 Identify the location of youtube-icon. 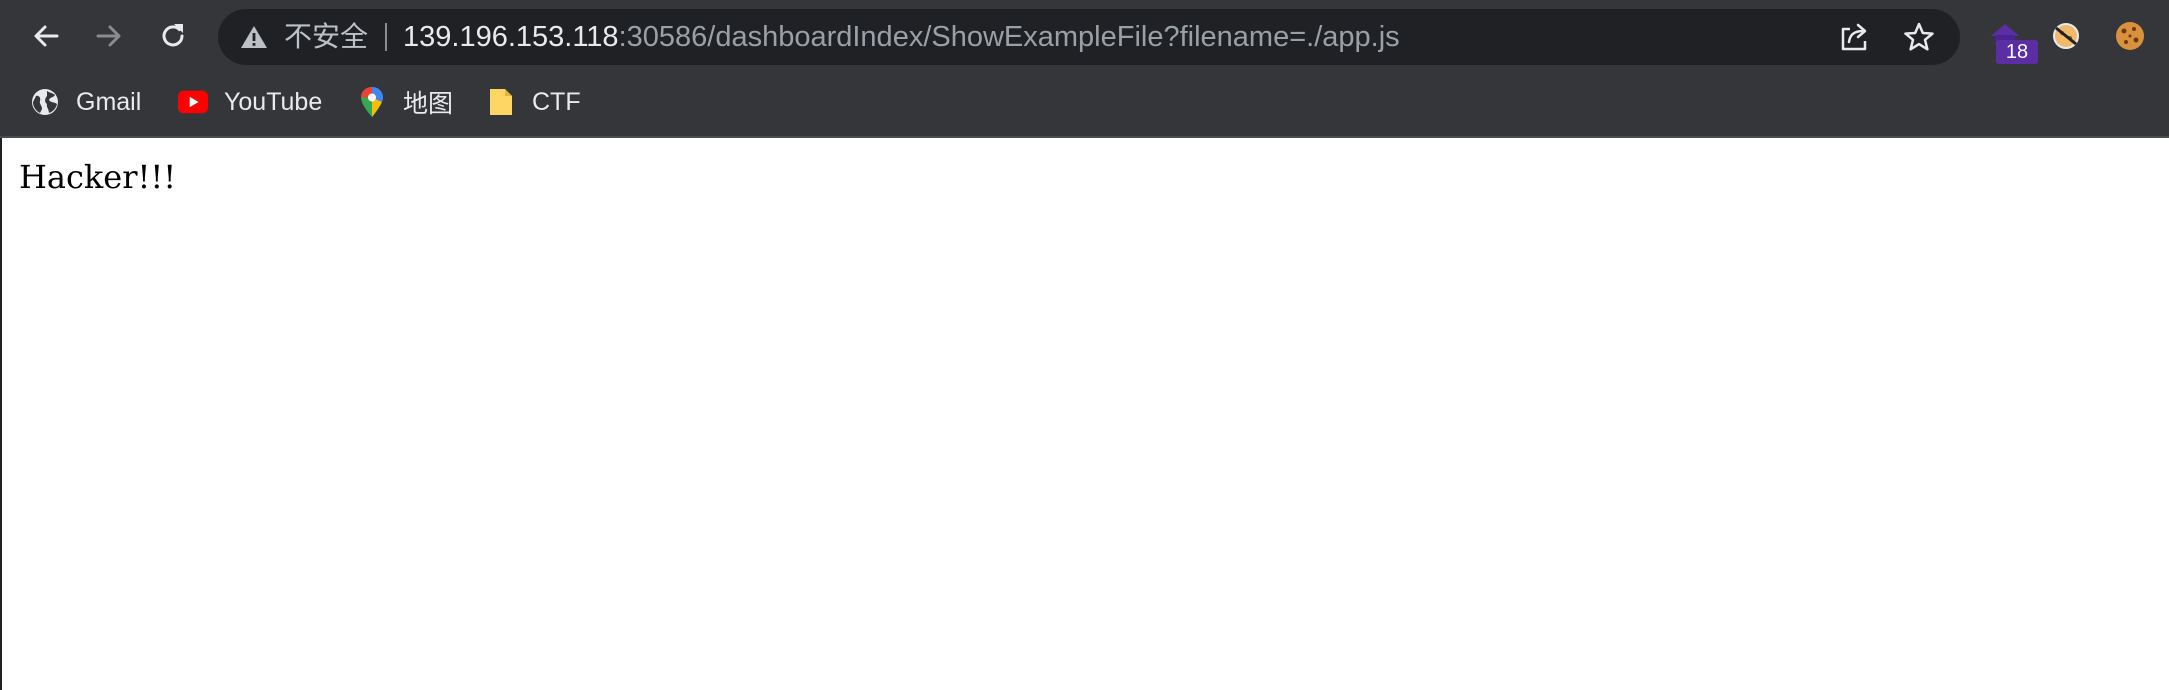
(193, 102).